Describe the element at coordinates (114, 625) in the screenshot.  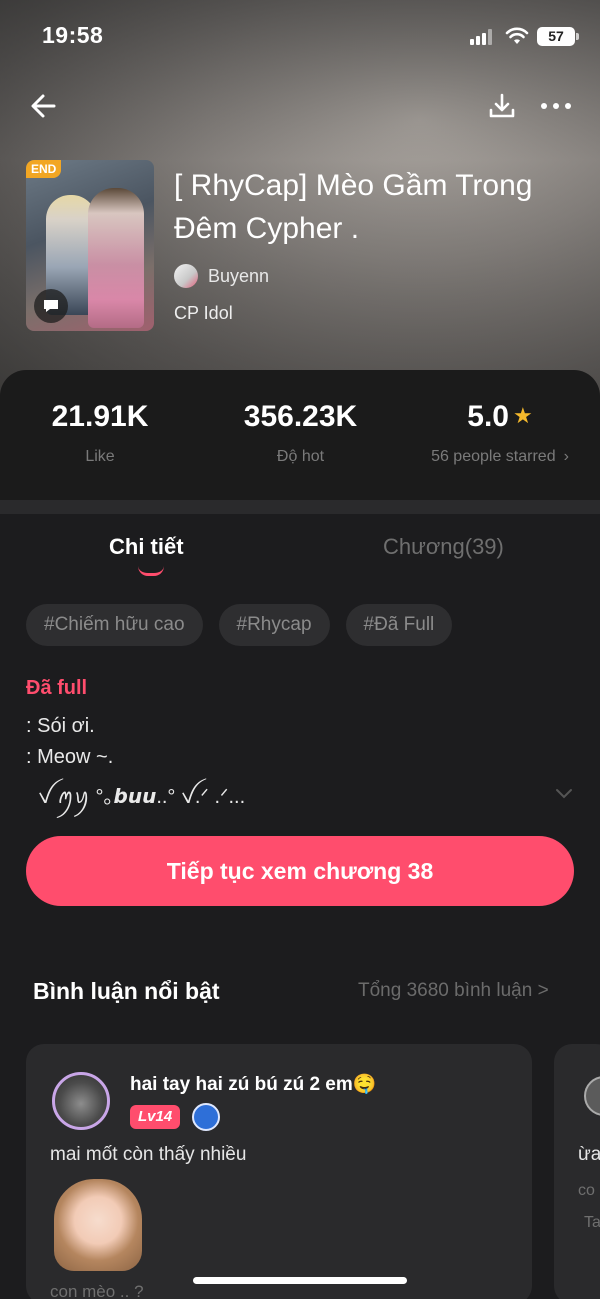
I see `tag-chip: #Chiếm hữu cao` at that location.